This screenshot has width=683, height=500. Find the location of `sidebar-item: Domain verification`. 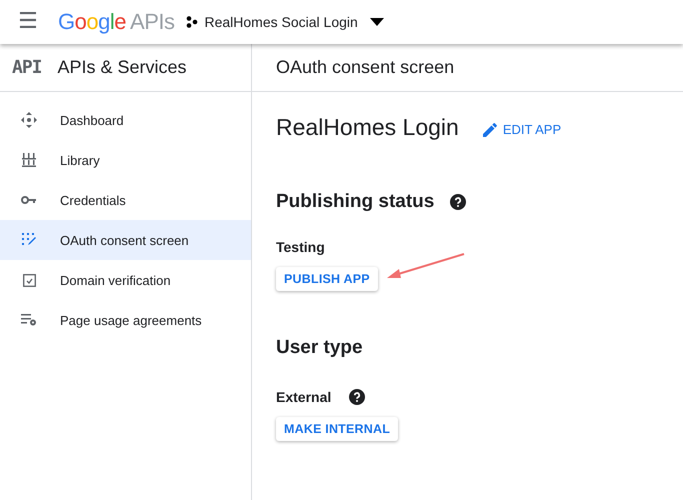

sidebar-item: Domain verification is located at coordinates (125, 280).